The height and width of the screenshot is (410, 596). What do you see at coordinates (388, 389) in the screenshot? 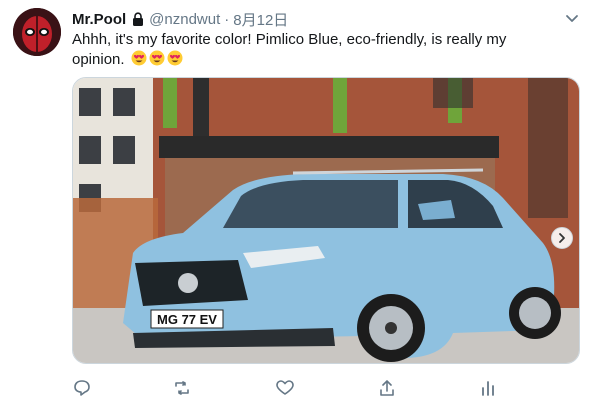
I see `share-icon` at bounding box center [388, 389].